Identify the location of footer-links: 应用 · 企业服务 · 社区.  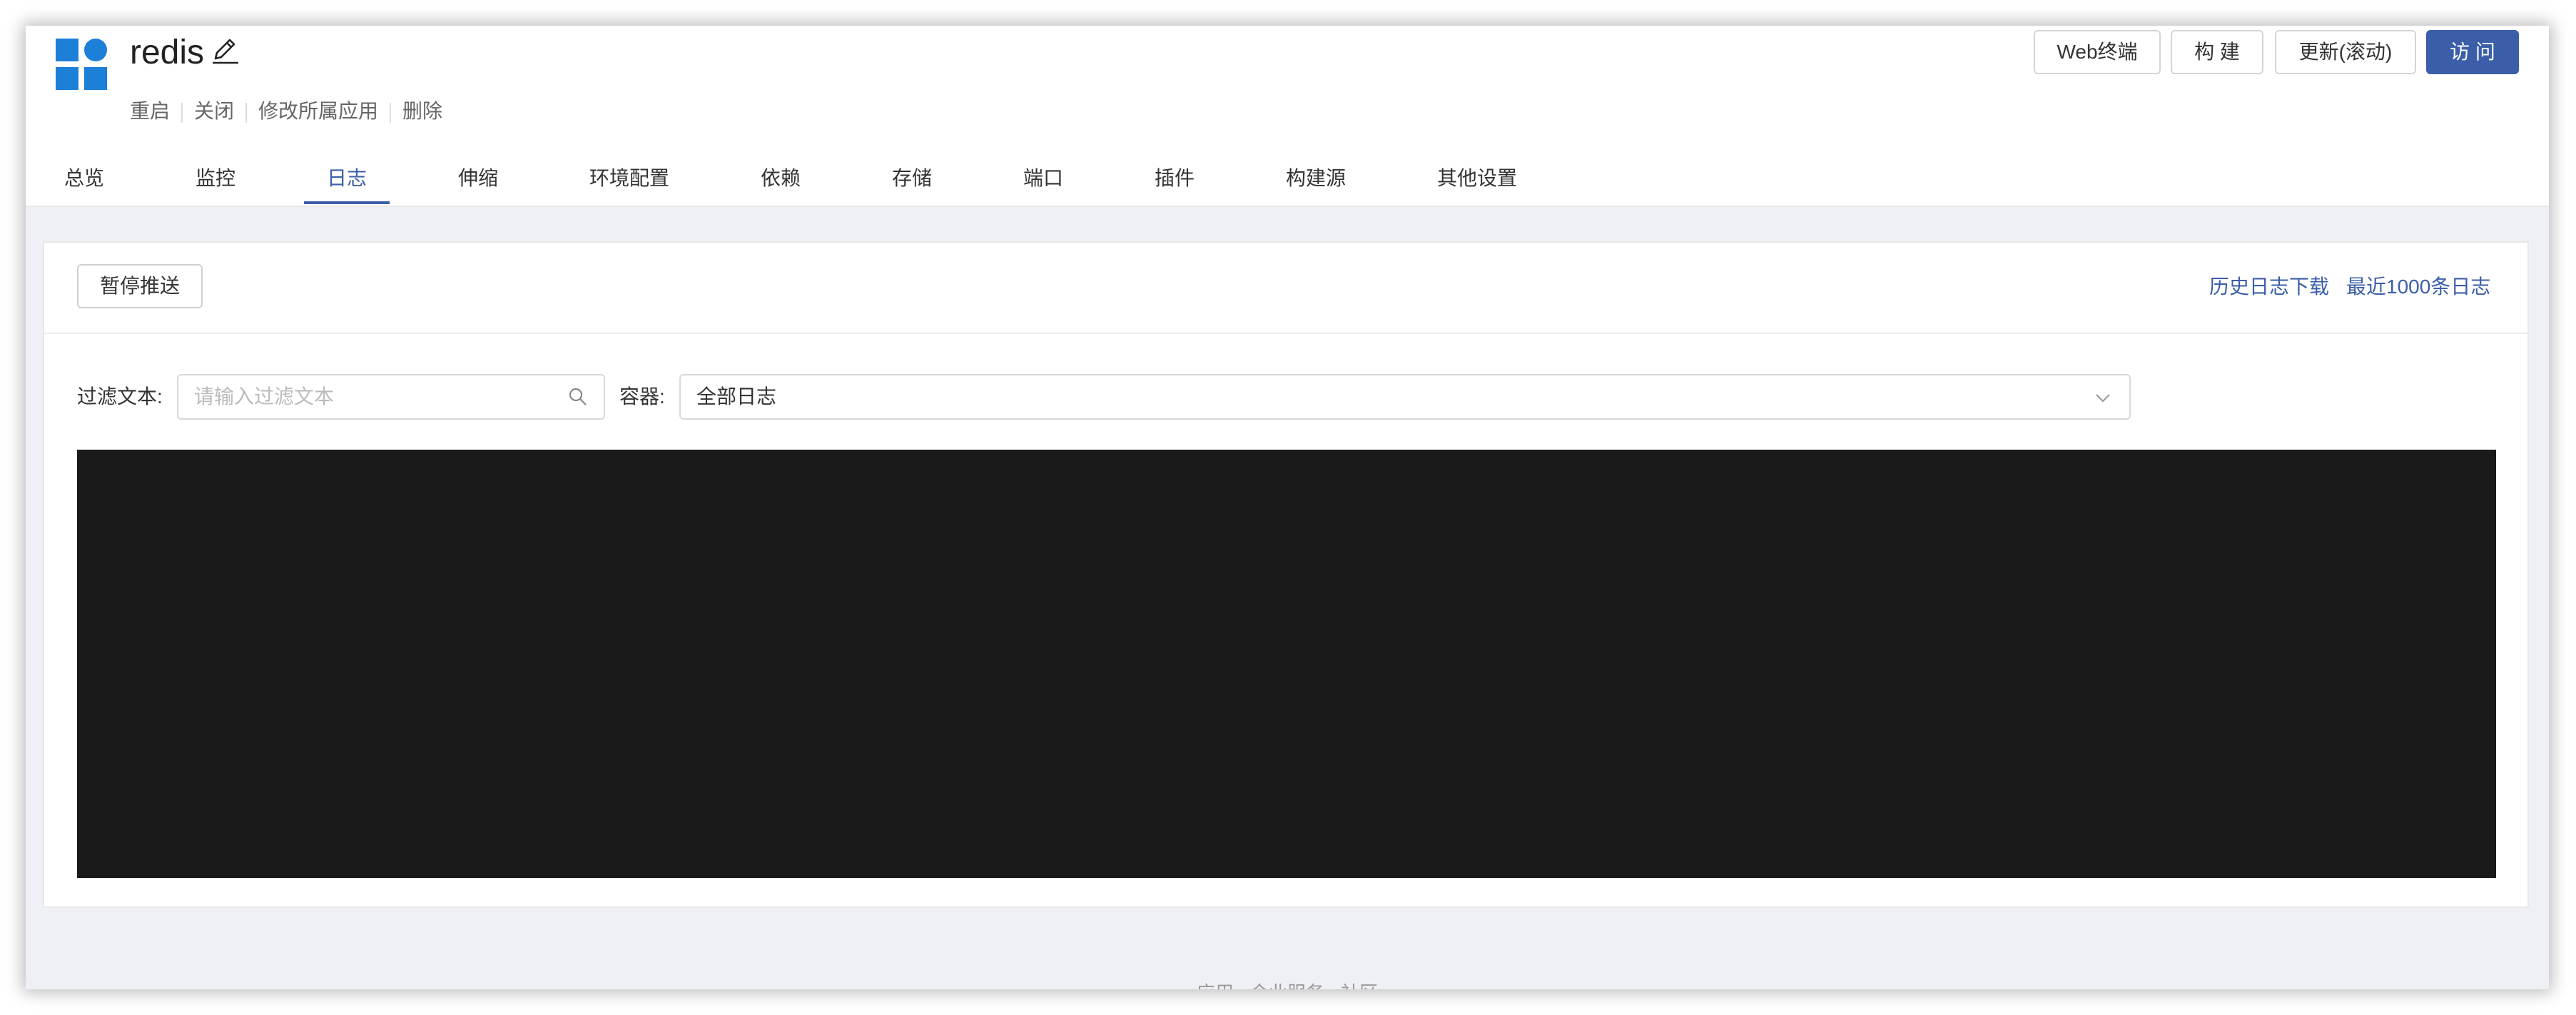
(1287, 985).